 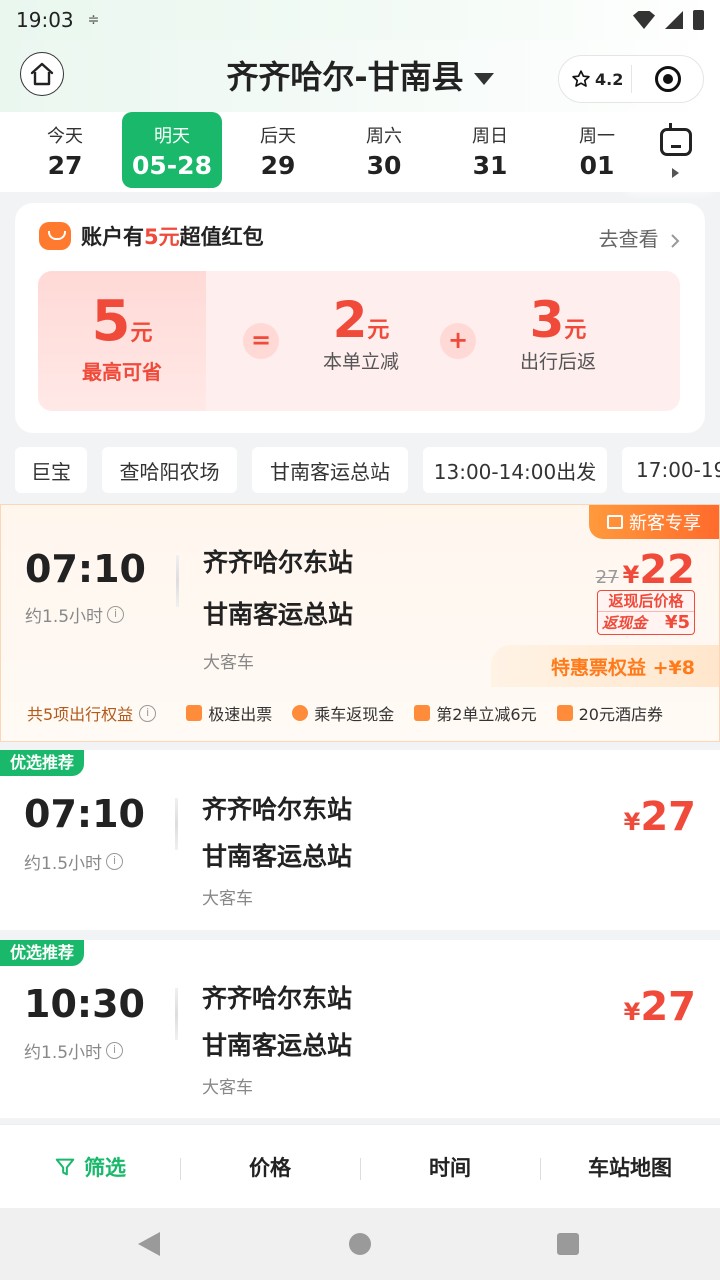 I want to click on date-weekday: 周日, so click(x=490, y=136).